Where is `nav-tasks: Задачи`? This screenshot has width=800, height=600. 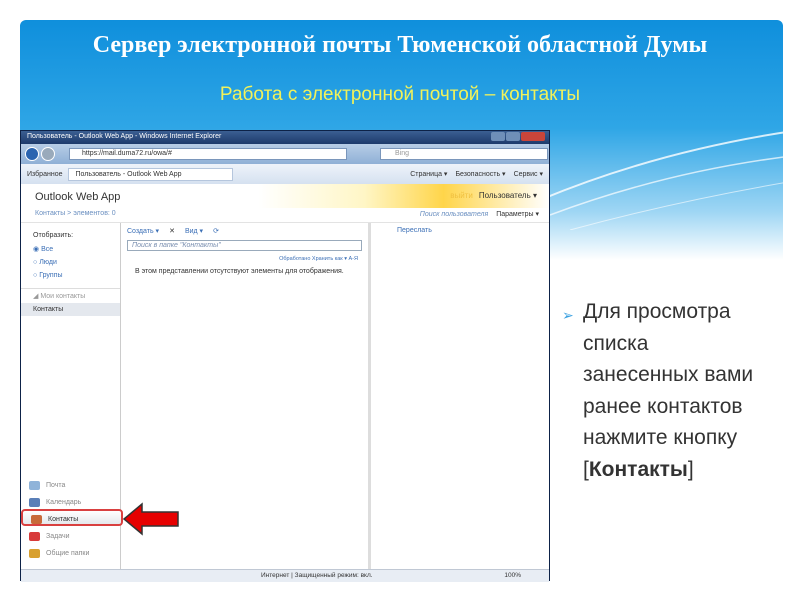 nav-tasks: Задачи is located at coordinates (71, 534).